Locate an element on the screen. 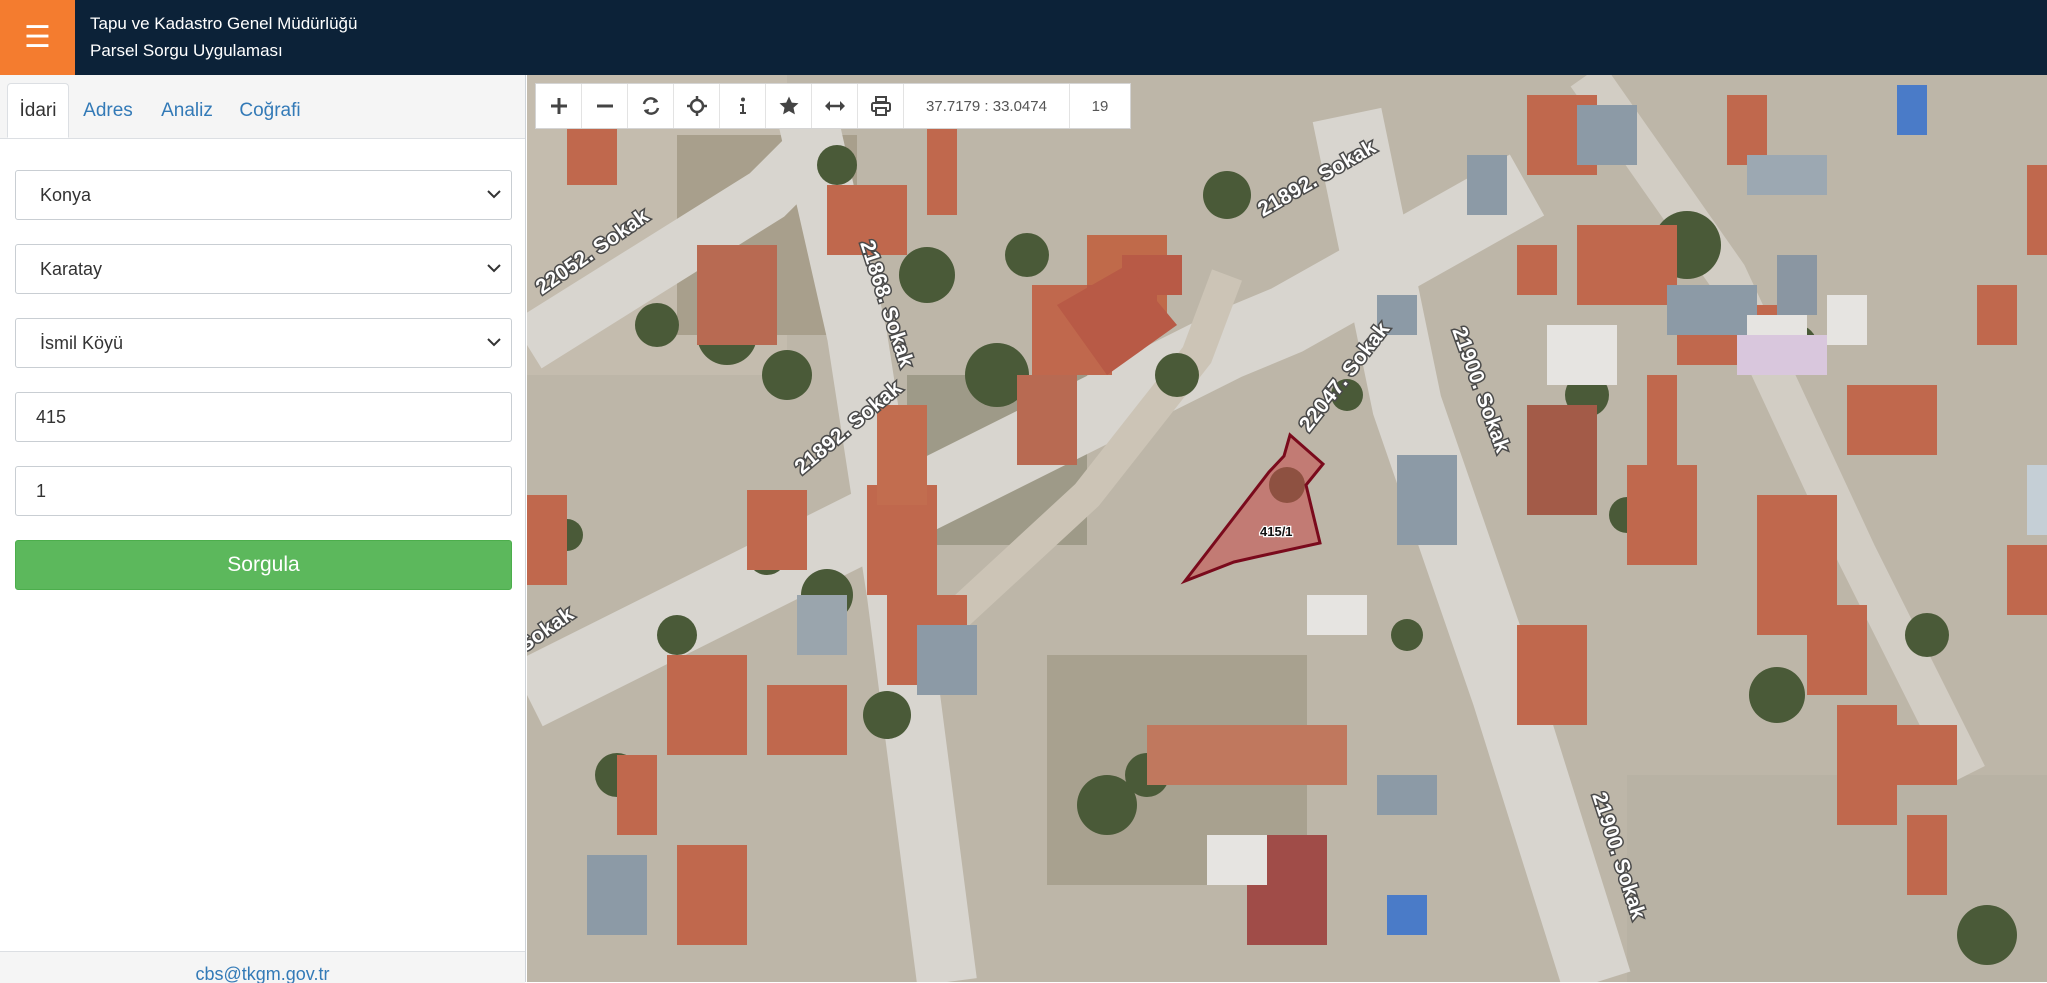 Image resolution: width=2047 pixels, height=983 pixels. parcel-label: 415/1 is located at coordinates (1276, 531).